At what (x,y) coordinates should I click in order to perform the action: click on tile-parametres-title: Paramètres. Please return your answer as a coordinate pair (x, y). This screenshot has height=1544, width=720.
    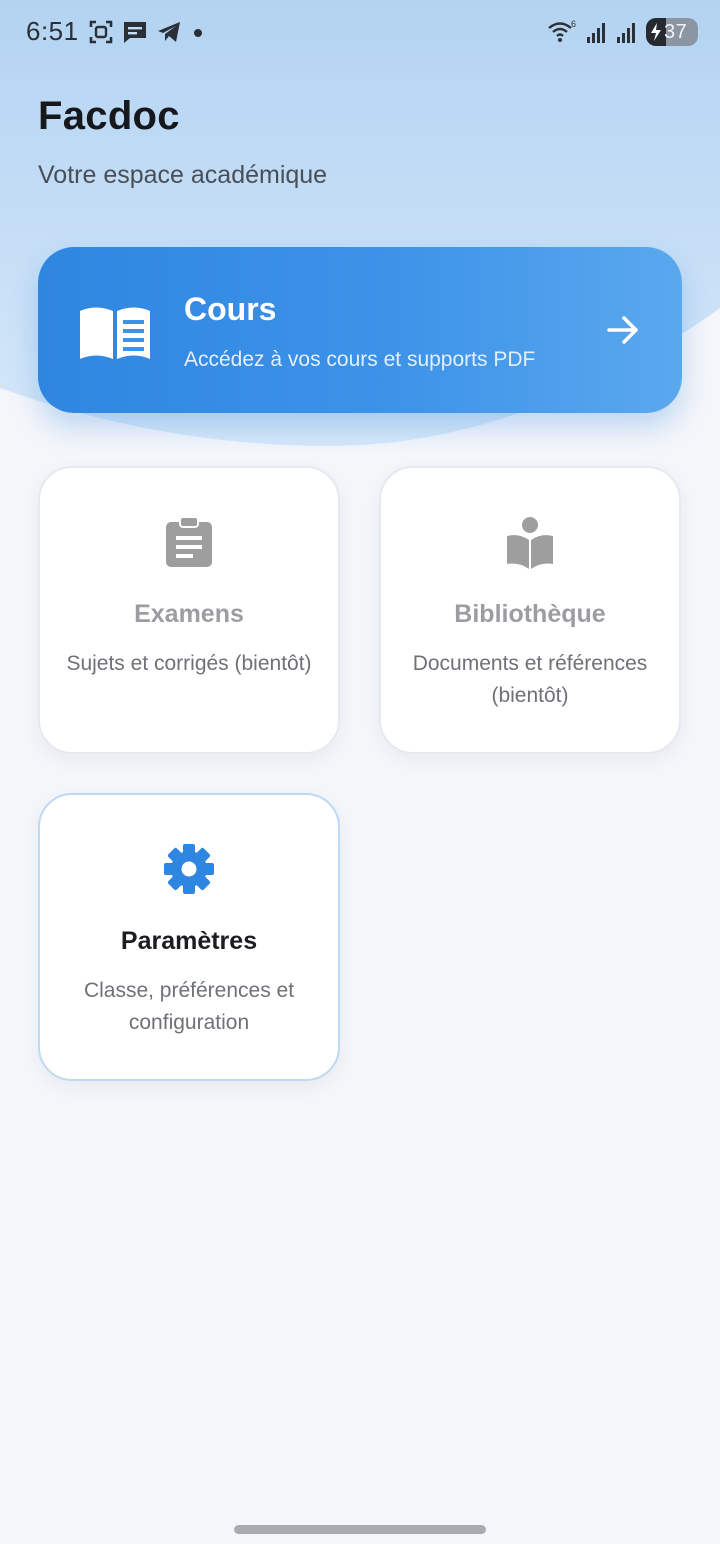
    Looking at the image, I should click on (189, 941).